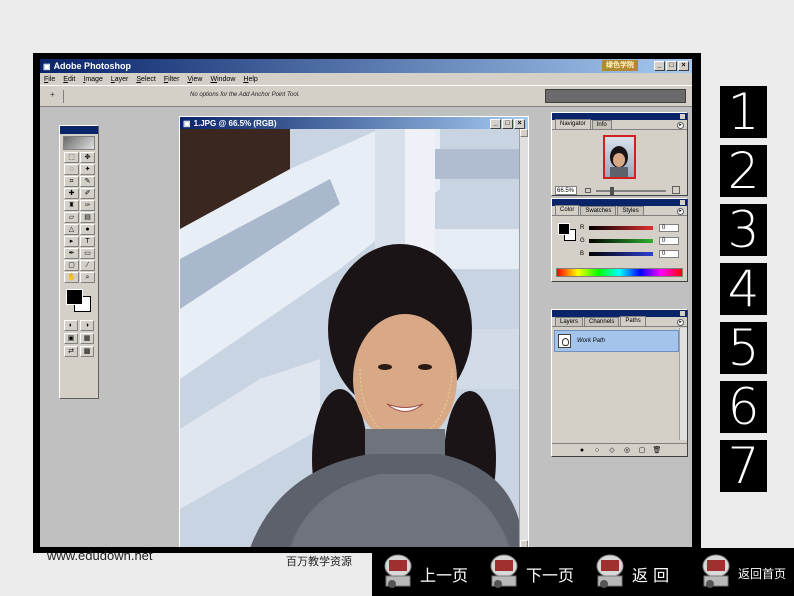 Image resolution: width=794 pixels, height=596 pixels. I want to click on navigator-thumbnail, so click(619, 157).